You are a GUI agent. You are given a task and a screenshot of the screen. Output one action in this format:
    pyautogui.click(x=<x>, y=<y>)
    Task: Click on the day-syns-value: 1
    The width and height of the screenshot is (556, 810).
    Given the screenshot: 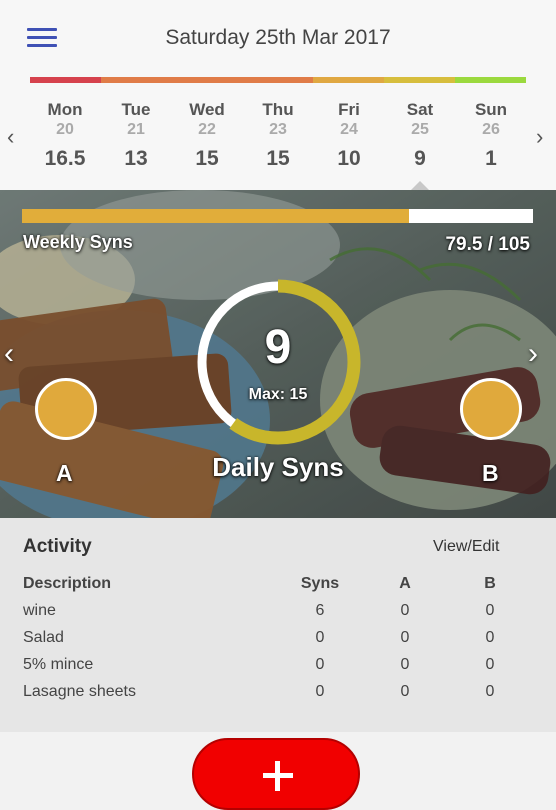 What is the action you would take?
    pyautogui.click(x=491, y=158)
    